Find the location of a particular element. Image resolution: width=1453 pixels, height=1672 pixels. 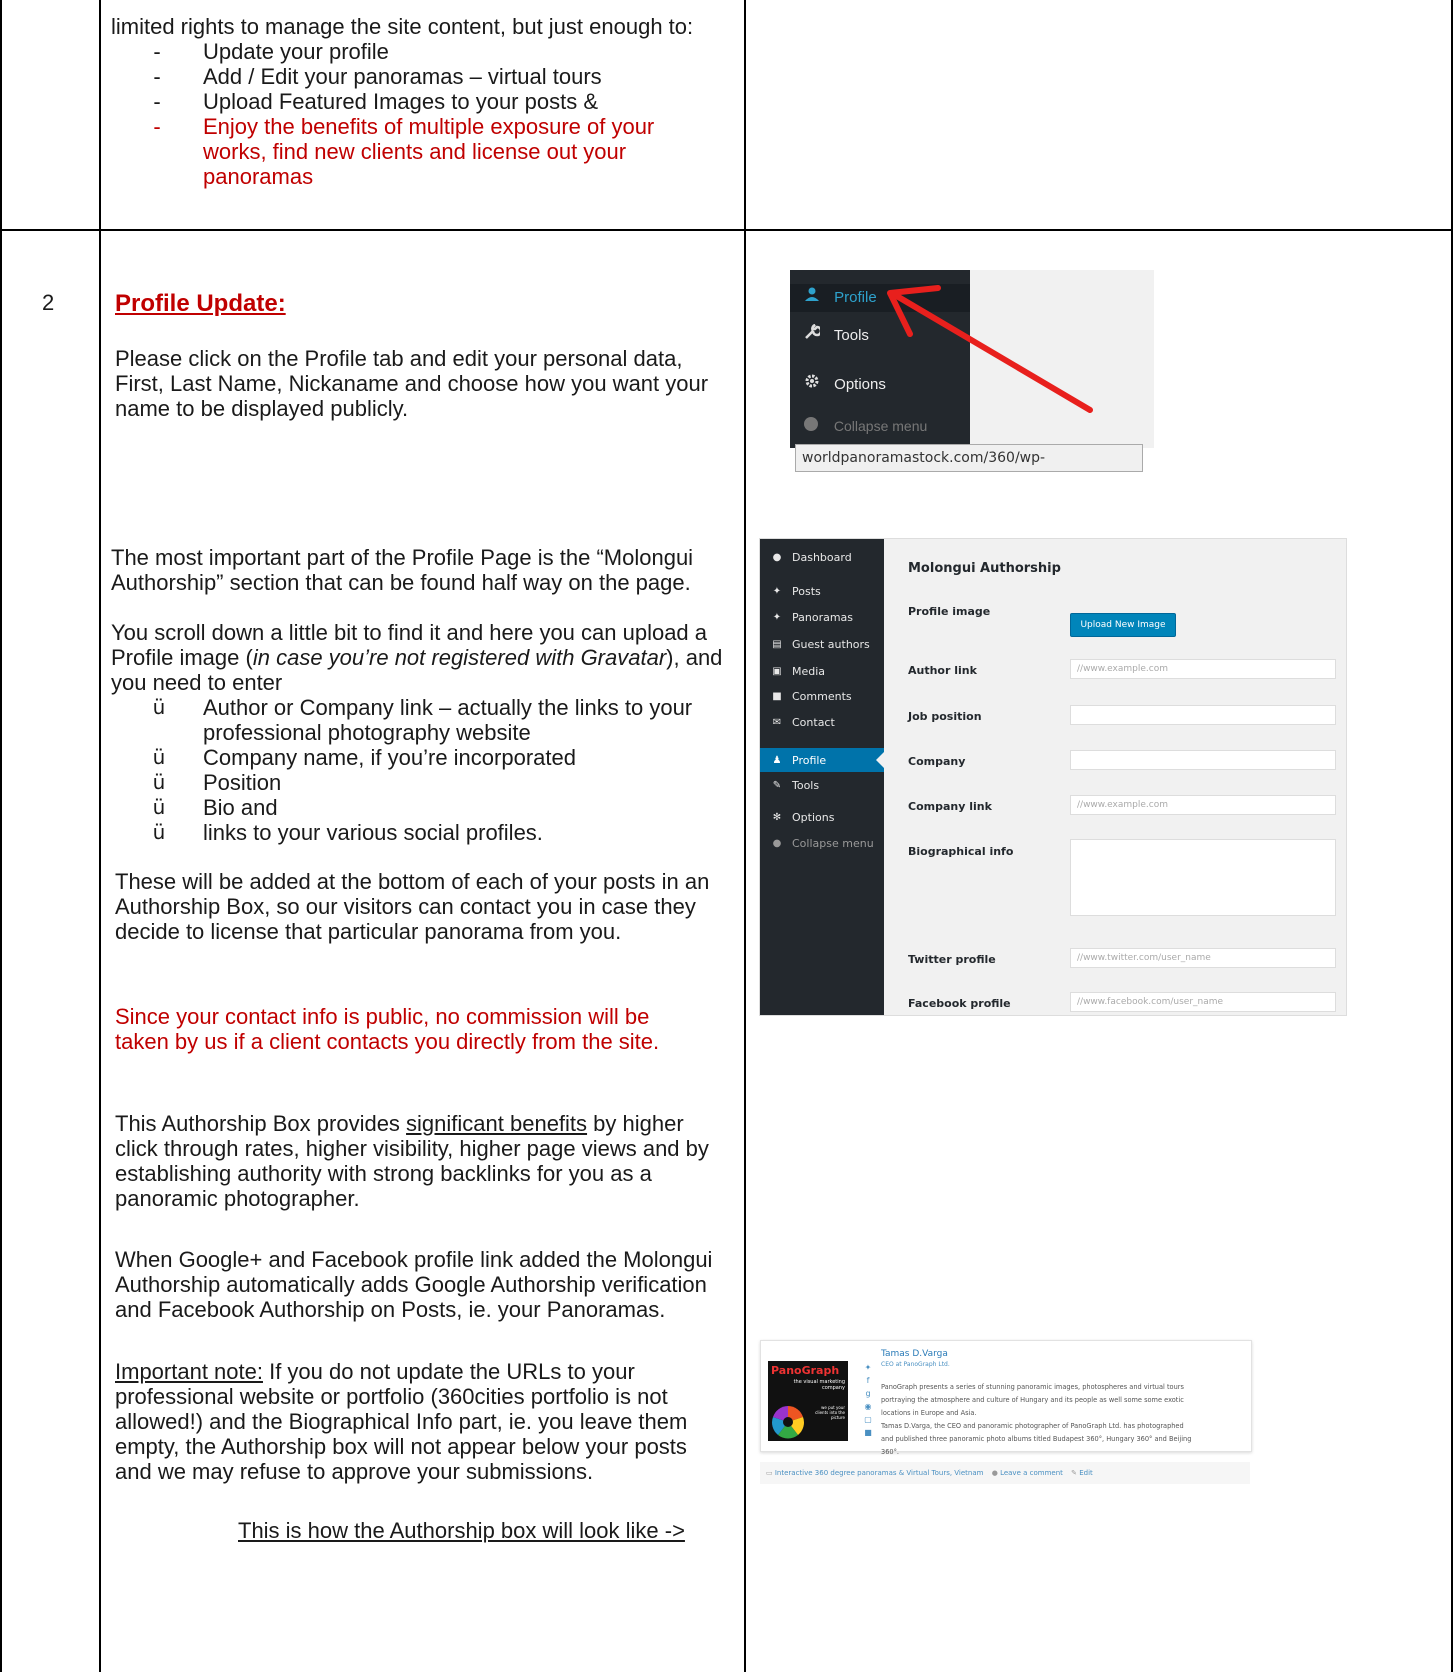

sidebar-item-panoramas: ✦ Panoramas is located at coordinates (822, 617).